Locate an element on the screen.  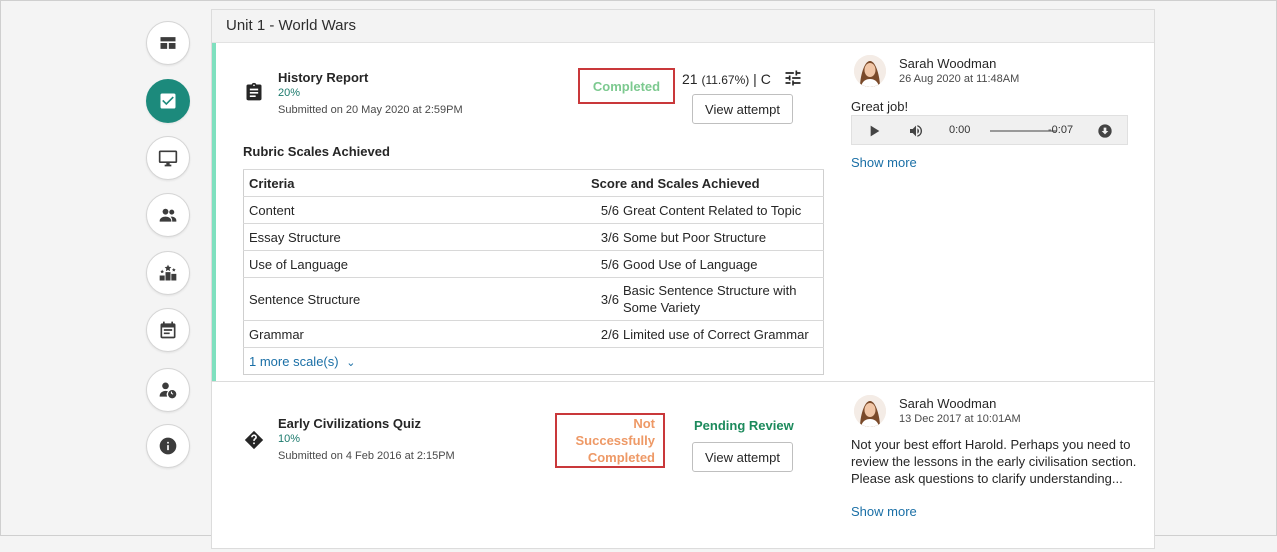
sidebar-item-calendar is located at coordinates (168, 330).